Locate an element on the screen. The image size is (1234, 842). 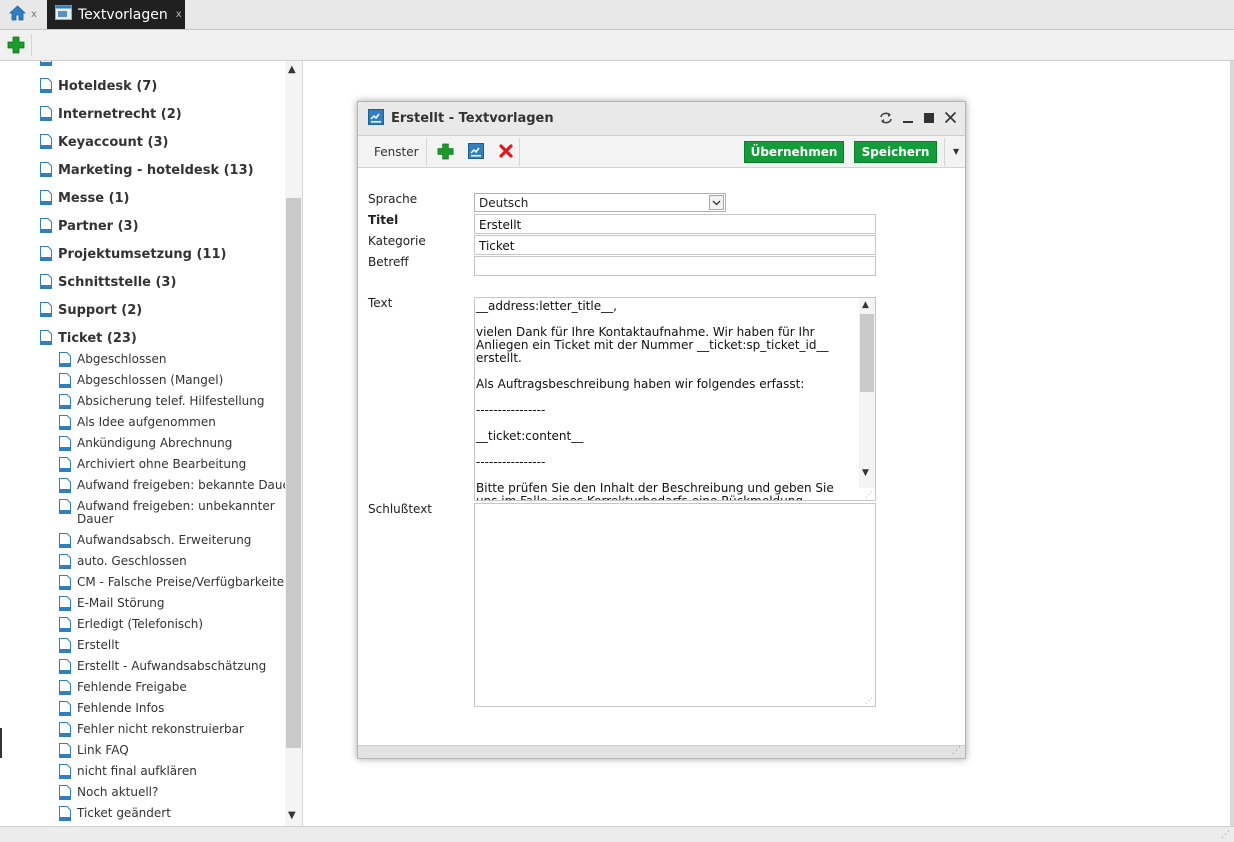
chevron-down-icon: ▼ is located at coordinates (956, 151).